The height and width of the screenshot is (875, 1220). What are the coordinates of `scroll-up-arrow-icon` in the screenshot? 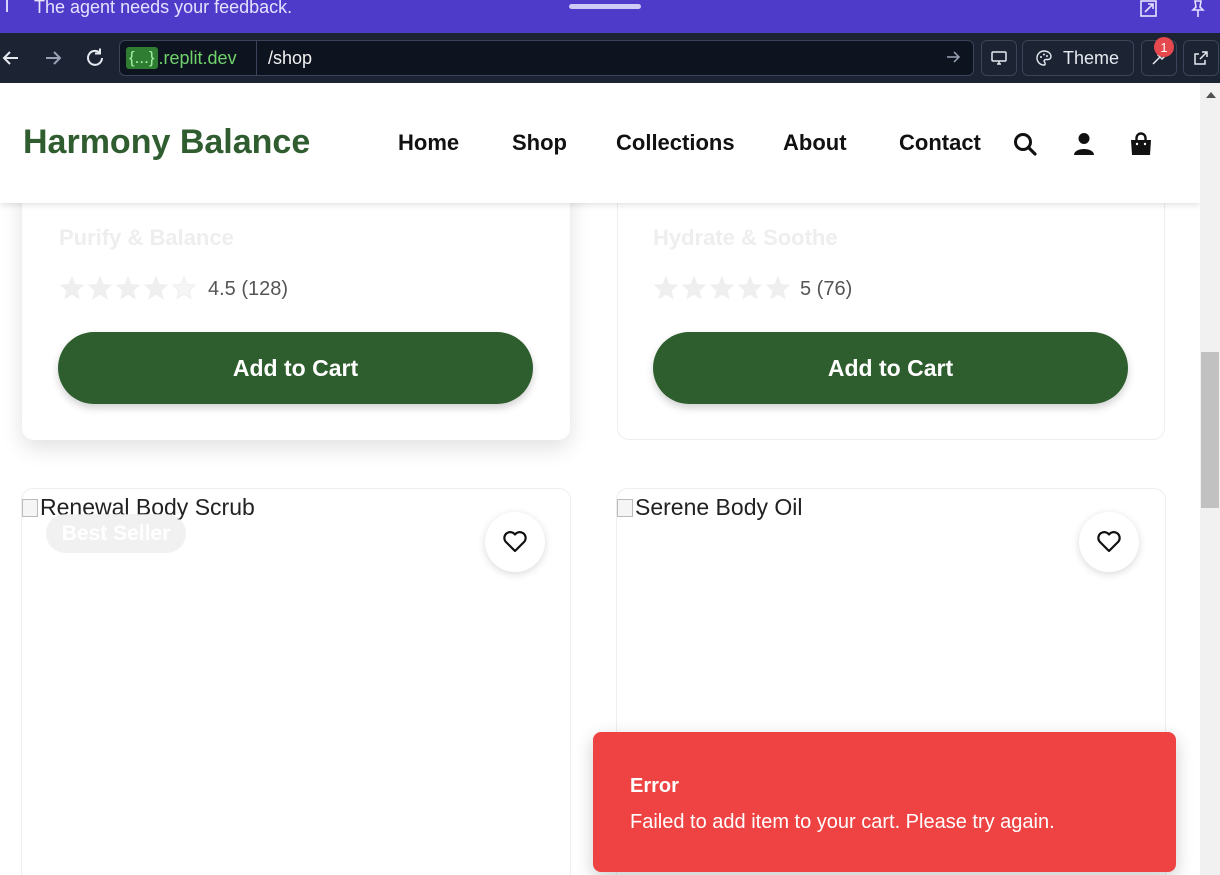 It's located at (1211, 95).